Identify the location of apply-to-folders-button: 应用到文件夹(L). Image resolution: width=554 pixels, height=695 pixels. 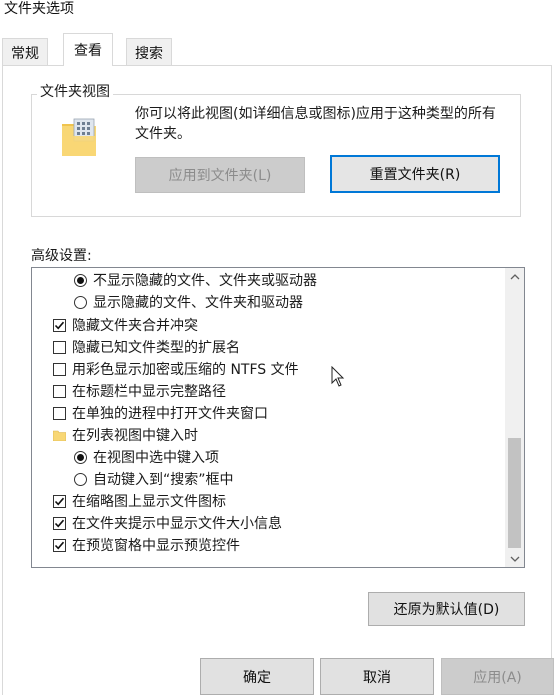
(220, 175).